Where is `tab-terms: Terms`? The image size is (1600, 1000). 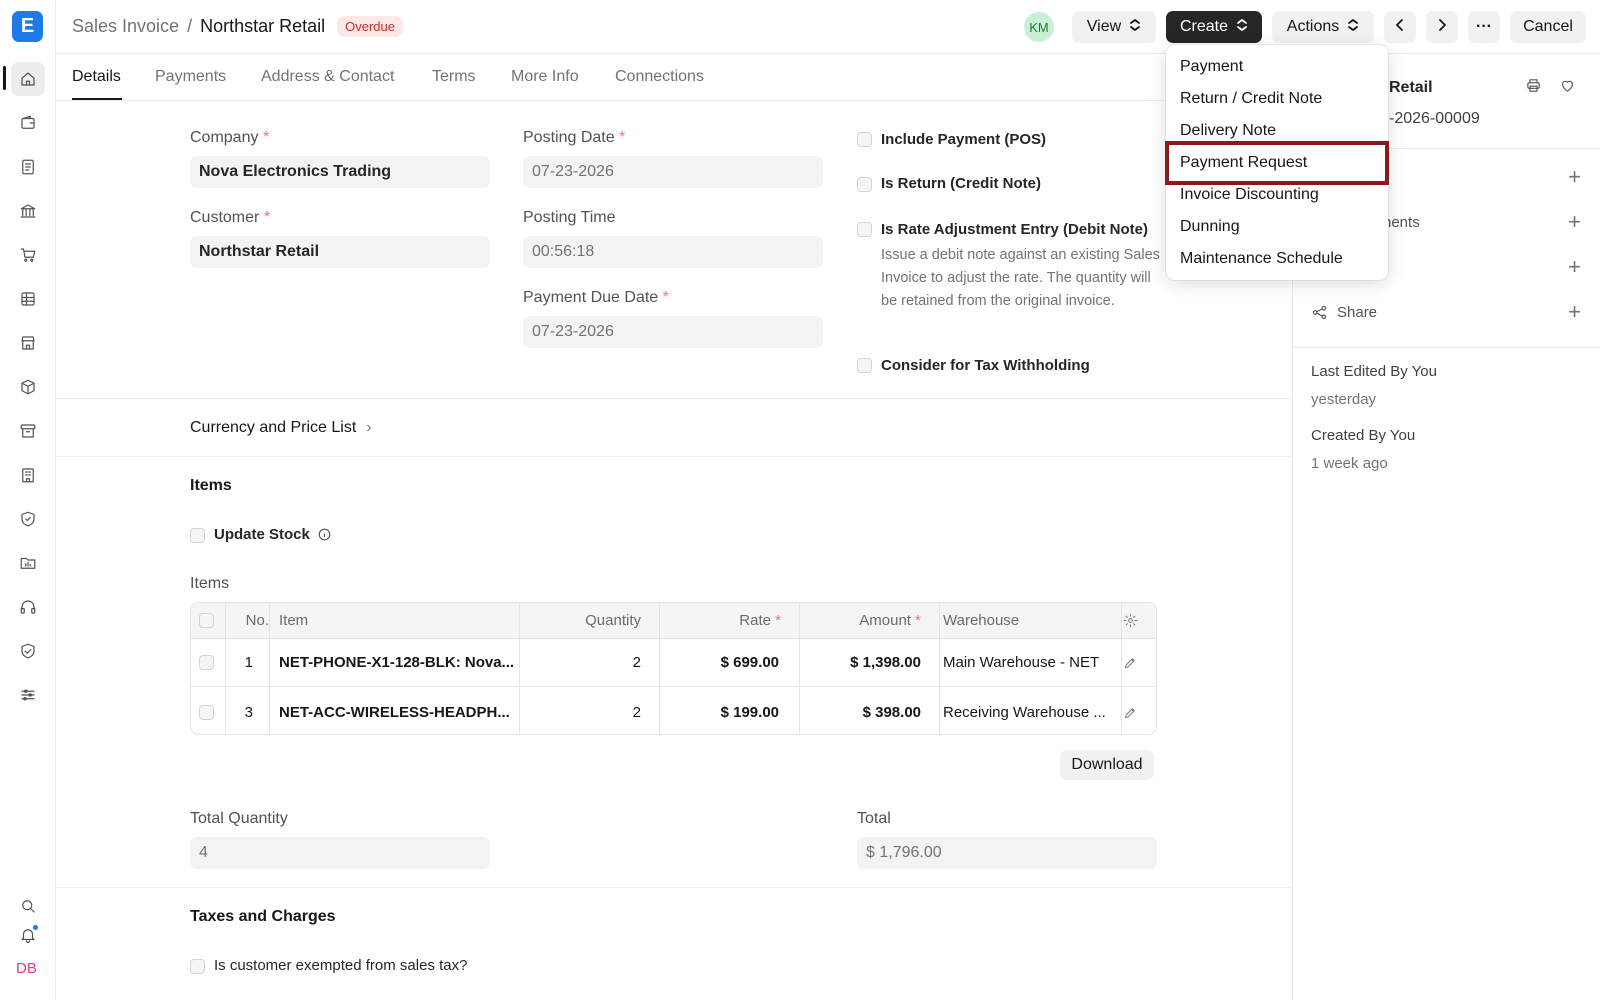
tab-terms: Terms is located at coordinates (454, 77).